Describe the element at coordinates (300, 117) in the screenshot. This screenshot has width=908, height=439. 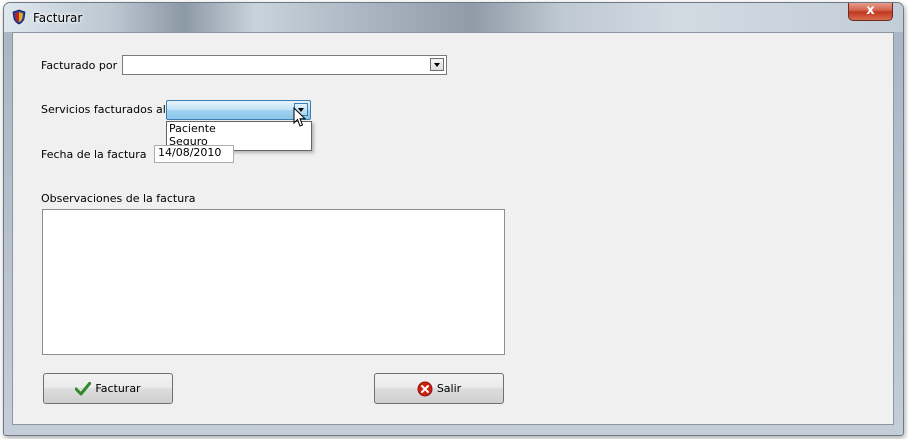
I see `mouse-pointer-icon` at that location.